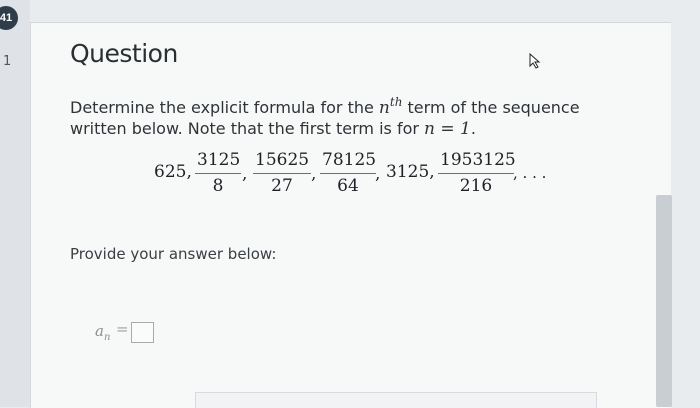 This screenshot has width=700, height=408. Describe the element at coordinates (348, 186) in the screenshot. I see `term-4-denominator: 64` at that location.